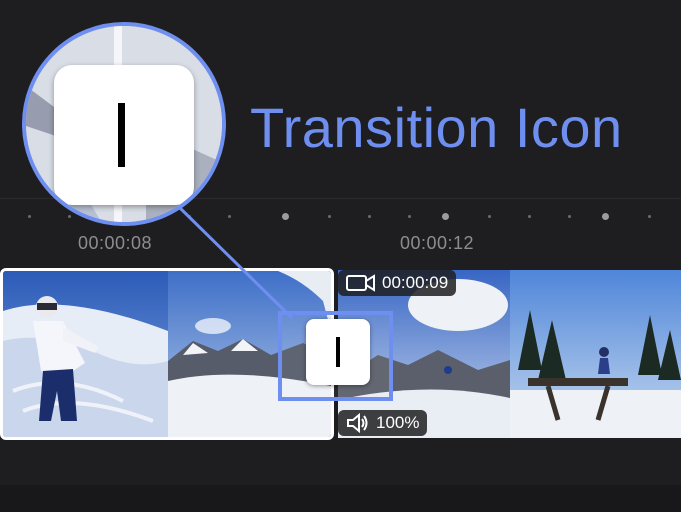 The width and height of the screenshot is (681, 512). I want to click on magnified-transition-bar, so click(121, 135).